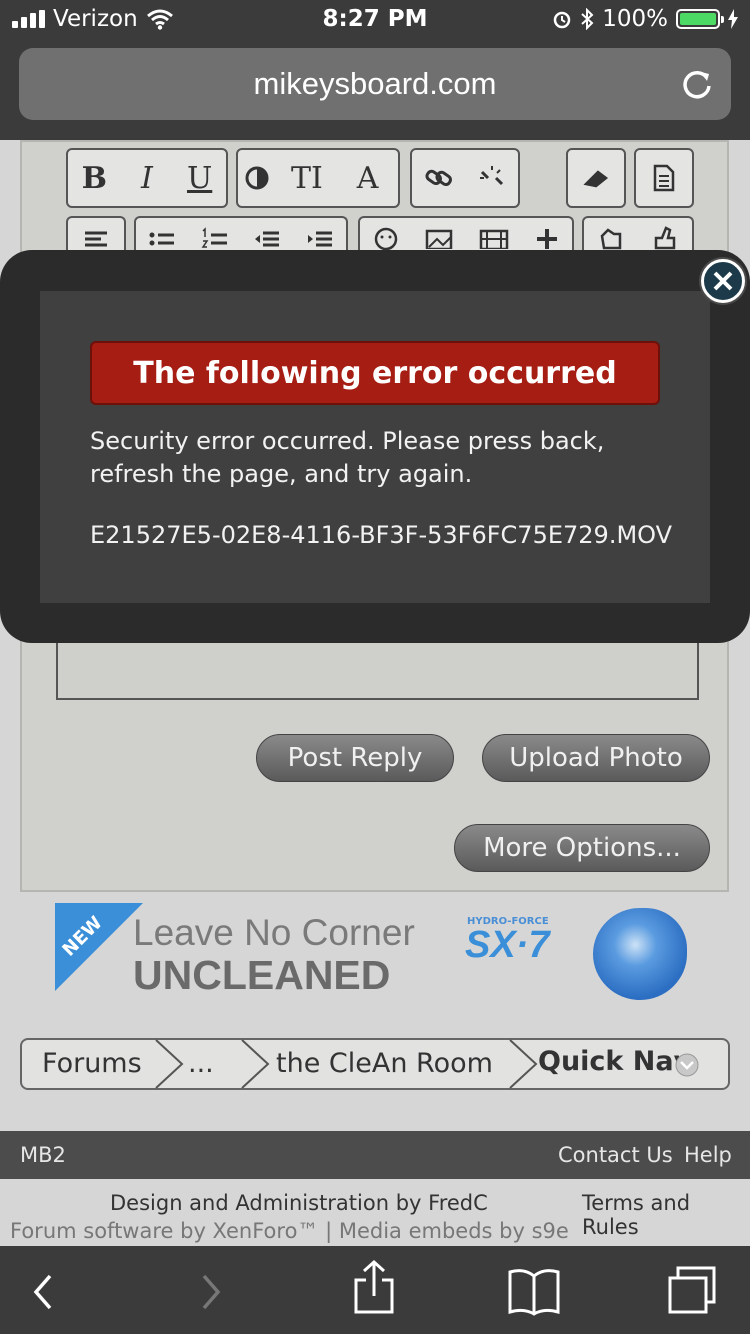 The width and height of the screenshot is (750, 1334). What do you see at coordinates (377, 671) in the screenshot?
I see `message-textarea` at bounding box center [377, 671].